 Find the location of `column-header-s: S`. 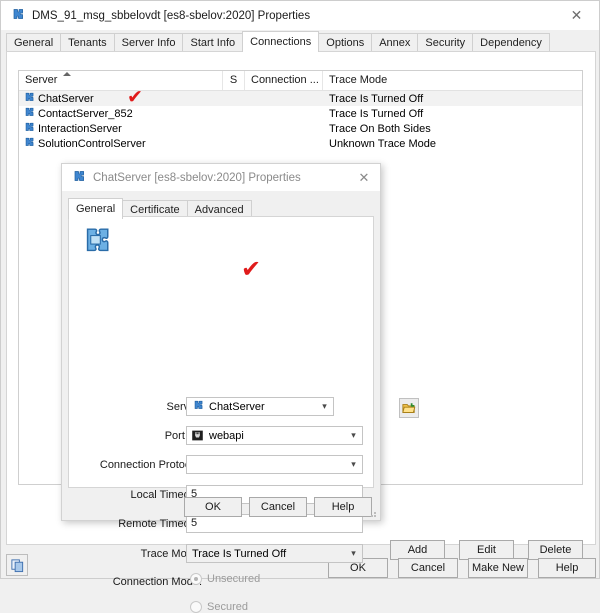

column-header-s: S is located at coordinates (234, 80).